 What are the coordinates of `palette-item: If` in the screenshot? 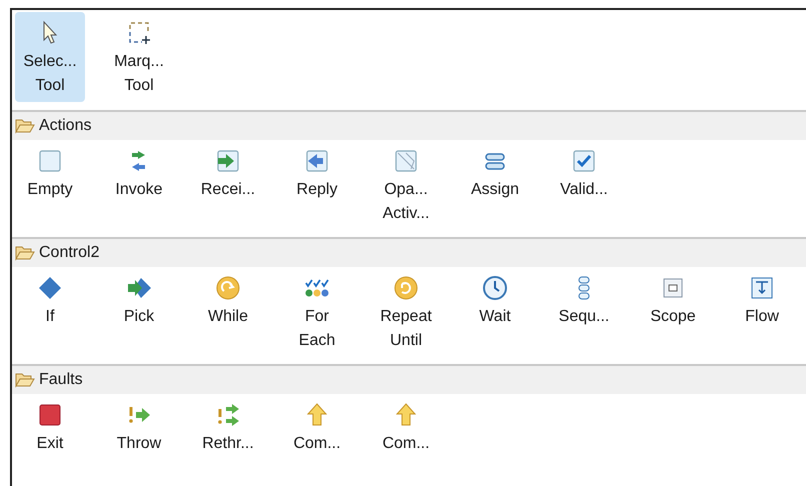 It's located at (50, 300).